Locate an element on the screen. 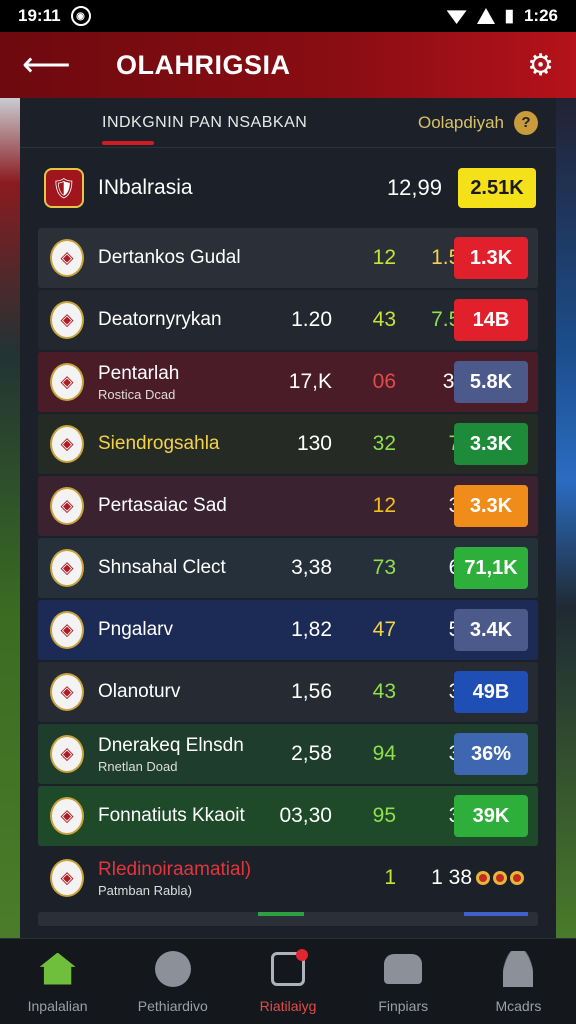 This screenshot has width=576, height=1024. app-bar: ⟵ OLAHRIGSIA ⚙ is located at coordinates (288, 65).